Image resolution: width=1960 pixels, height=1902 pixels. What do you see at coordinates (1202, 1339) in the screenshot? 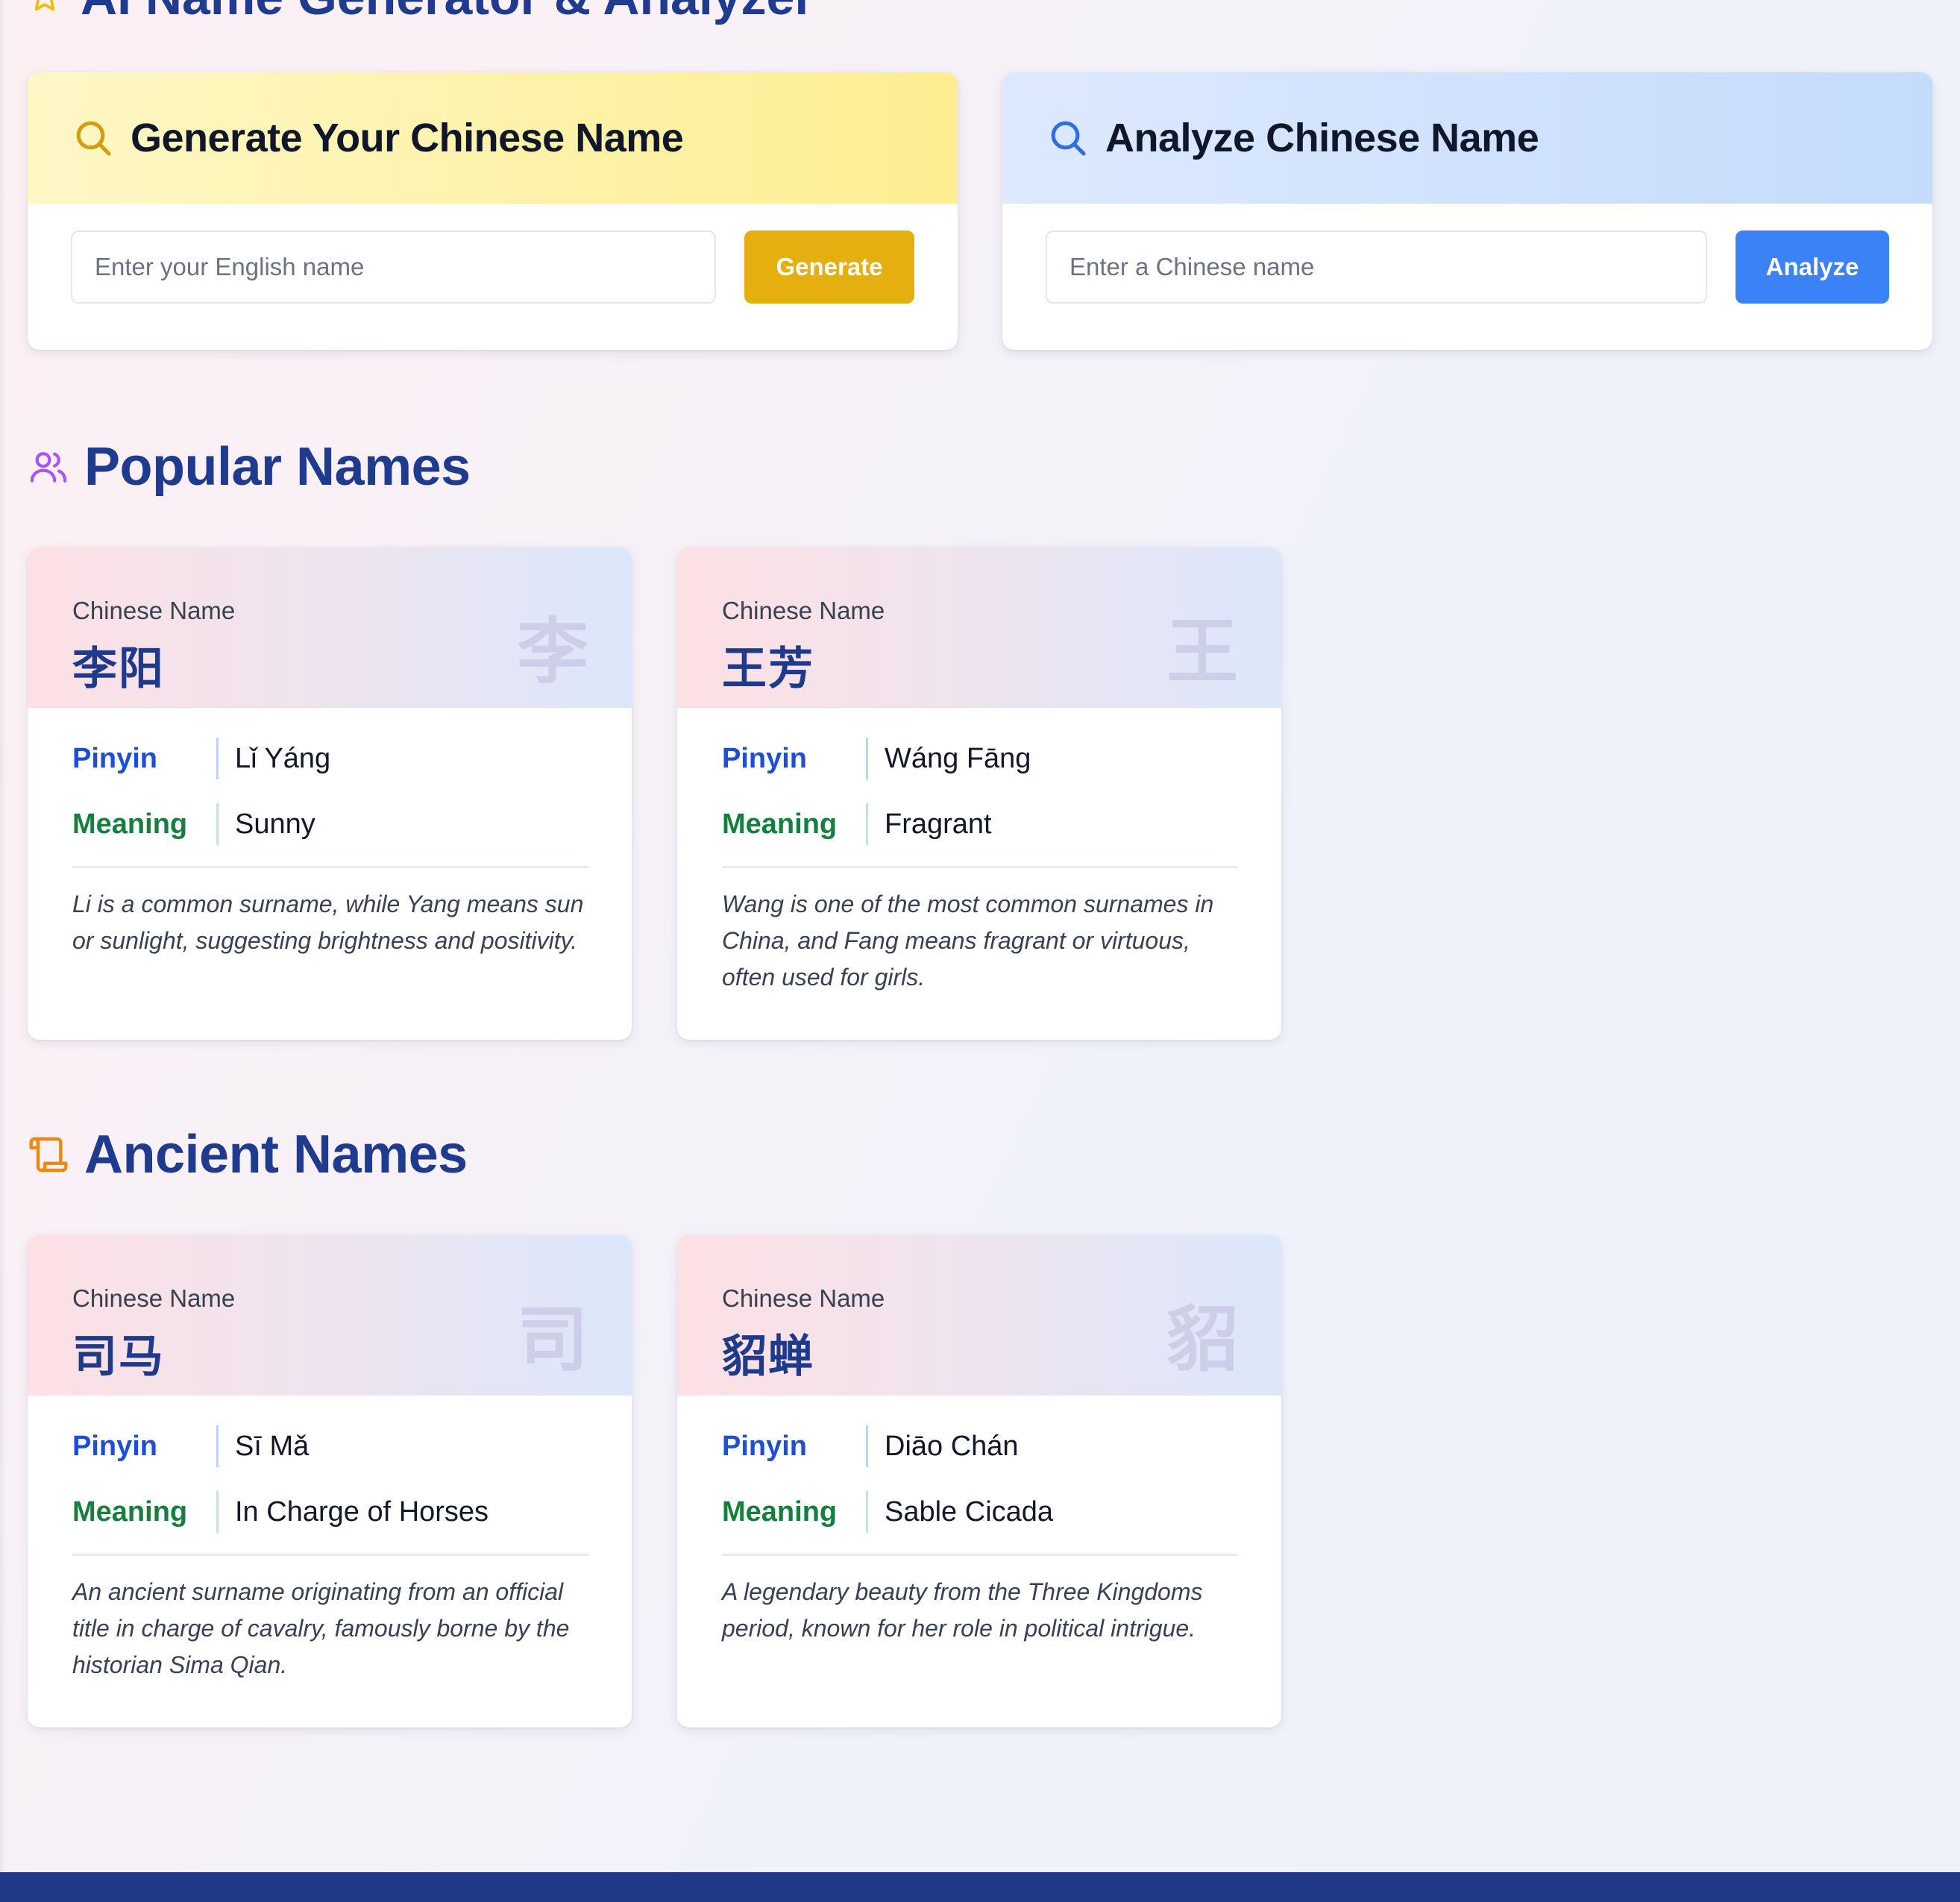
I see `surname-watermark: 貂` at bounding box center [1202, 1339].